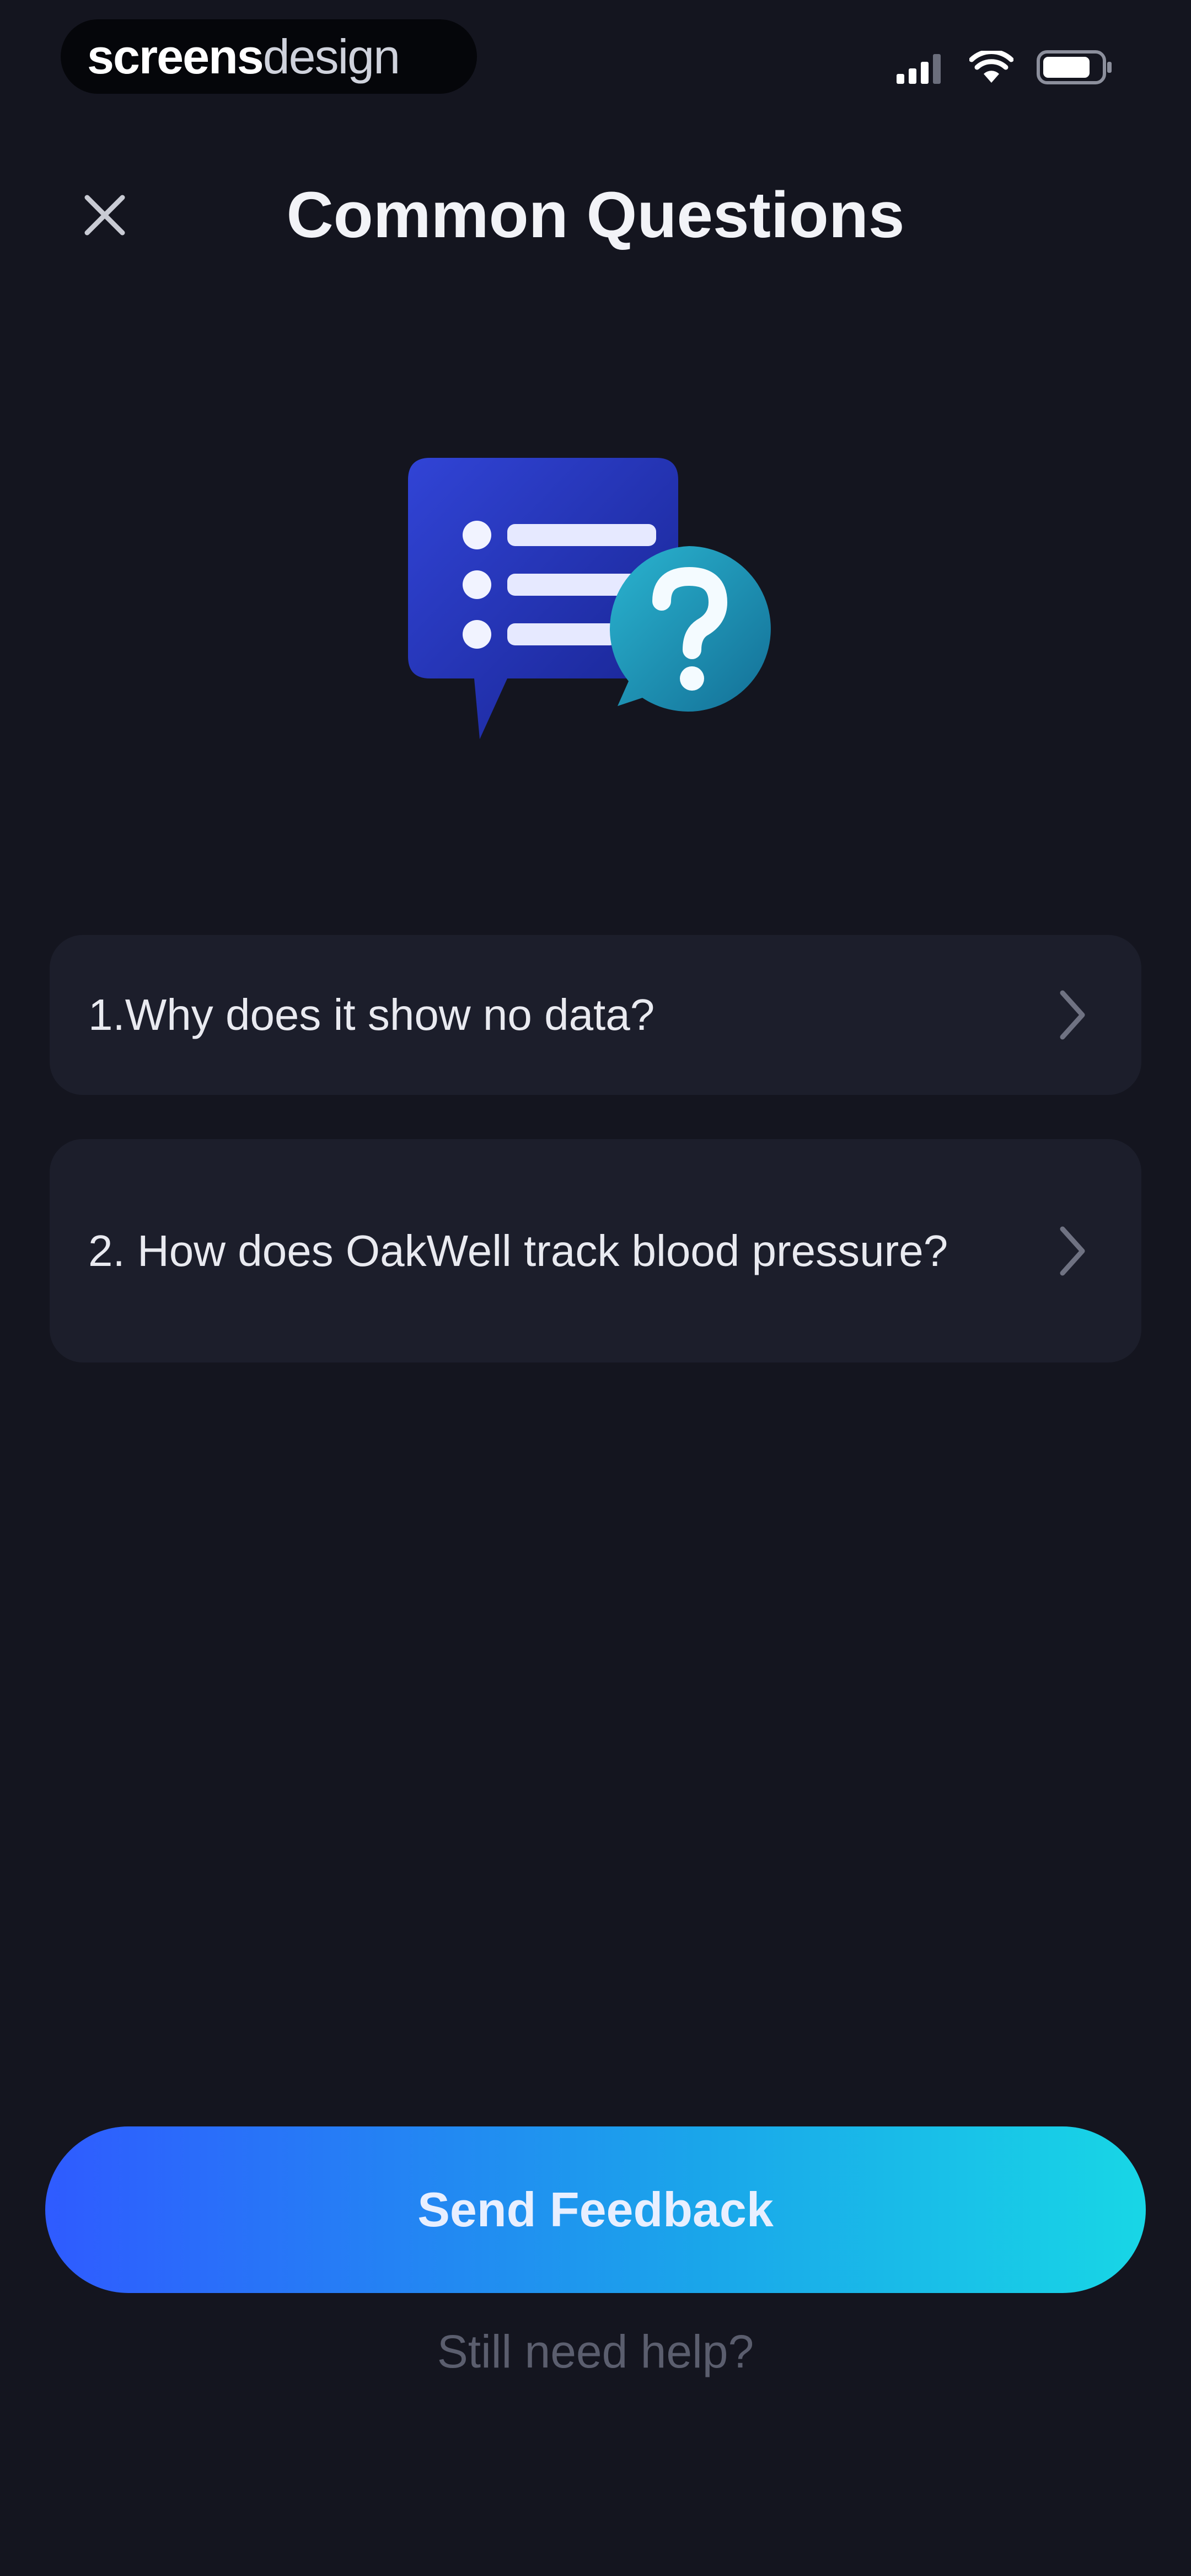  Describe the element at coordinates (919, 69) in the screenshot. I see `signal-icon` at that location.